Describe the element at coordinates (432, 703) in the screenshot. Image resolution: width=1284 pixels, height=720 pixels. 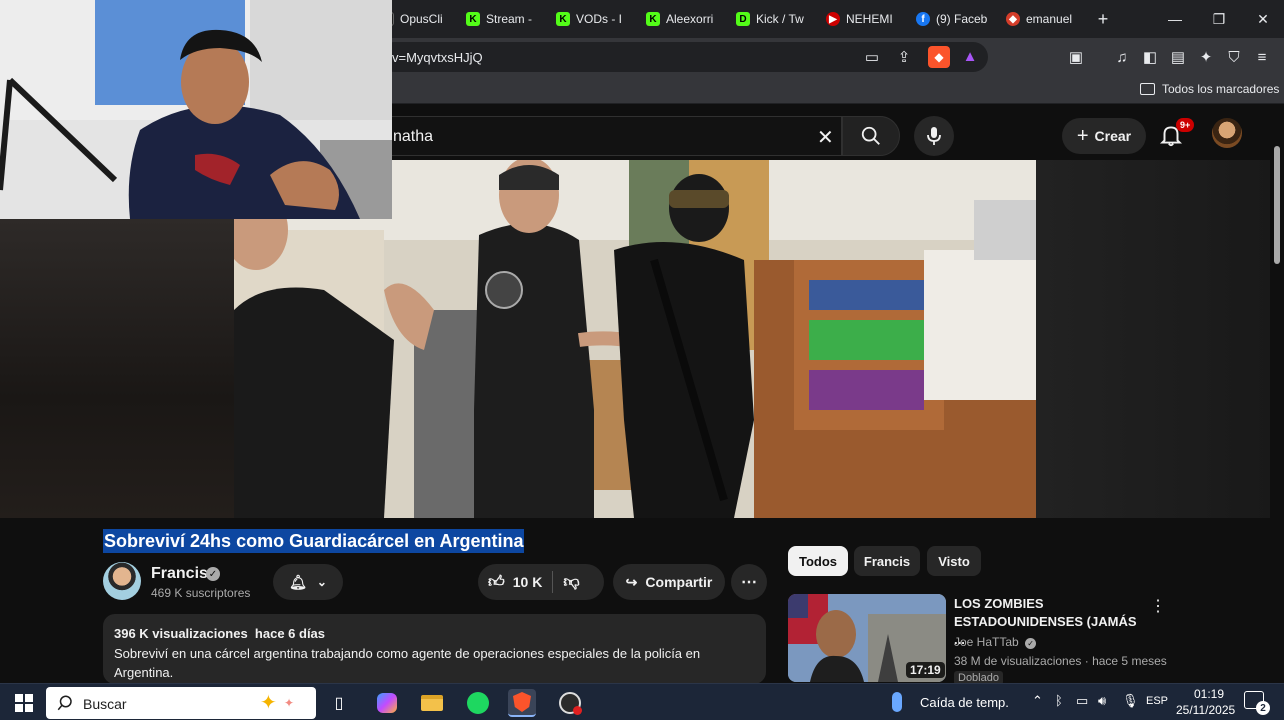
I see `file-explorer-icon` at that location.